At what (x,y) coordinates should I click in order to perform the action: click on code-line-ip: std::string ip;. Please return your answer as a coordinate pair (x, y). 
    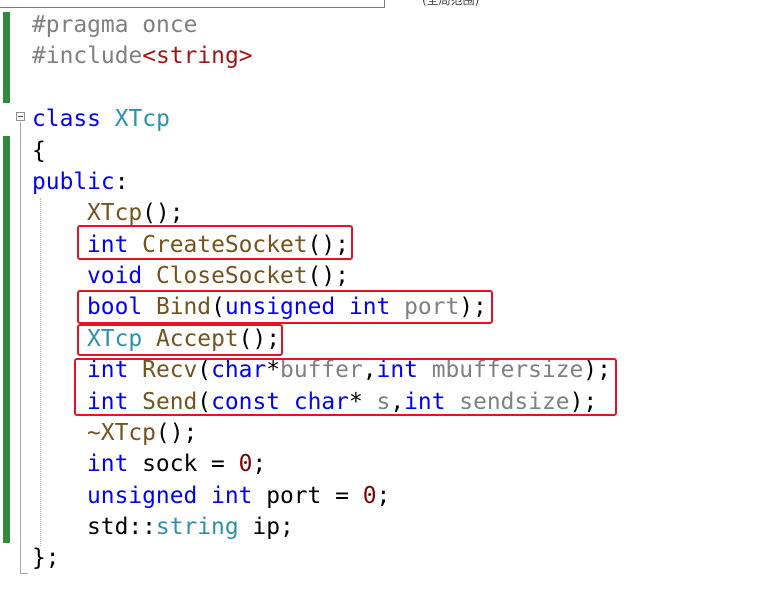
    Looking at the image, I should click on (190, 527).